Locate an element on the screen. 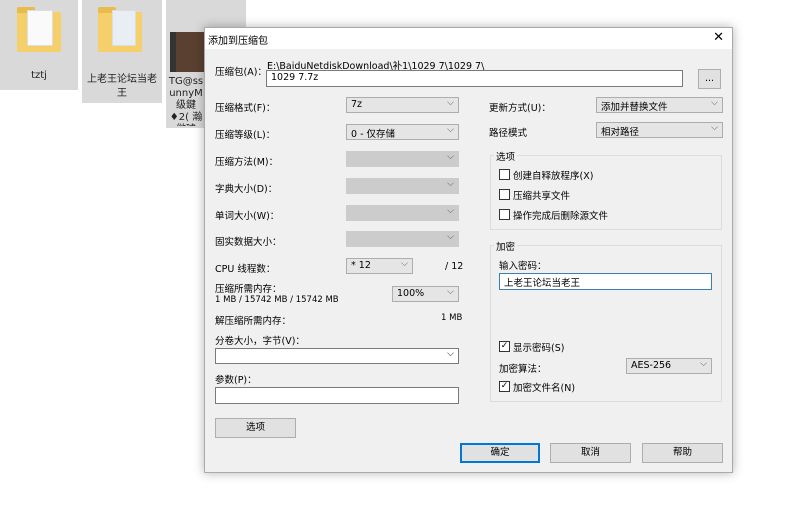  cancel-button: 取消 is located at coordinates (590, 453).